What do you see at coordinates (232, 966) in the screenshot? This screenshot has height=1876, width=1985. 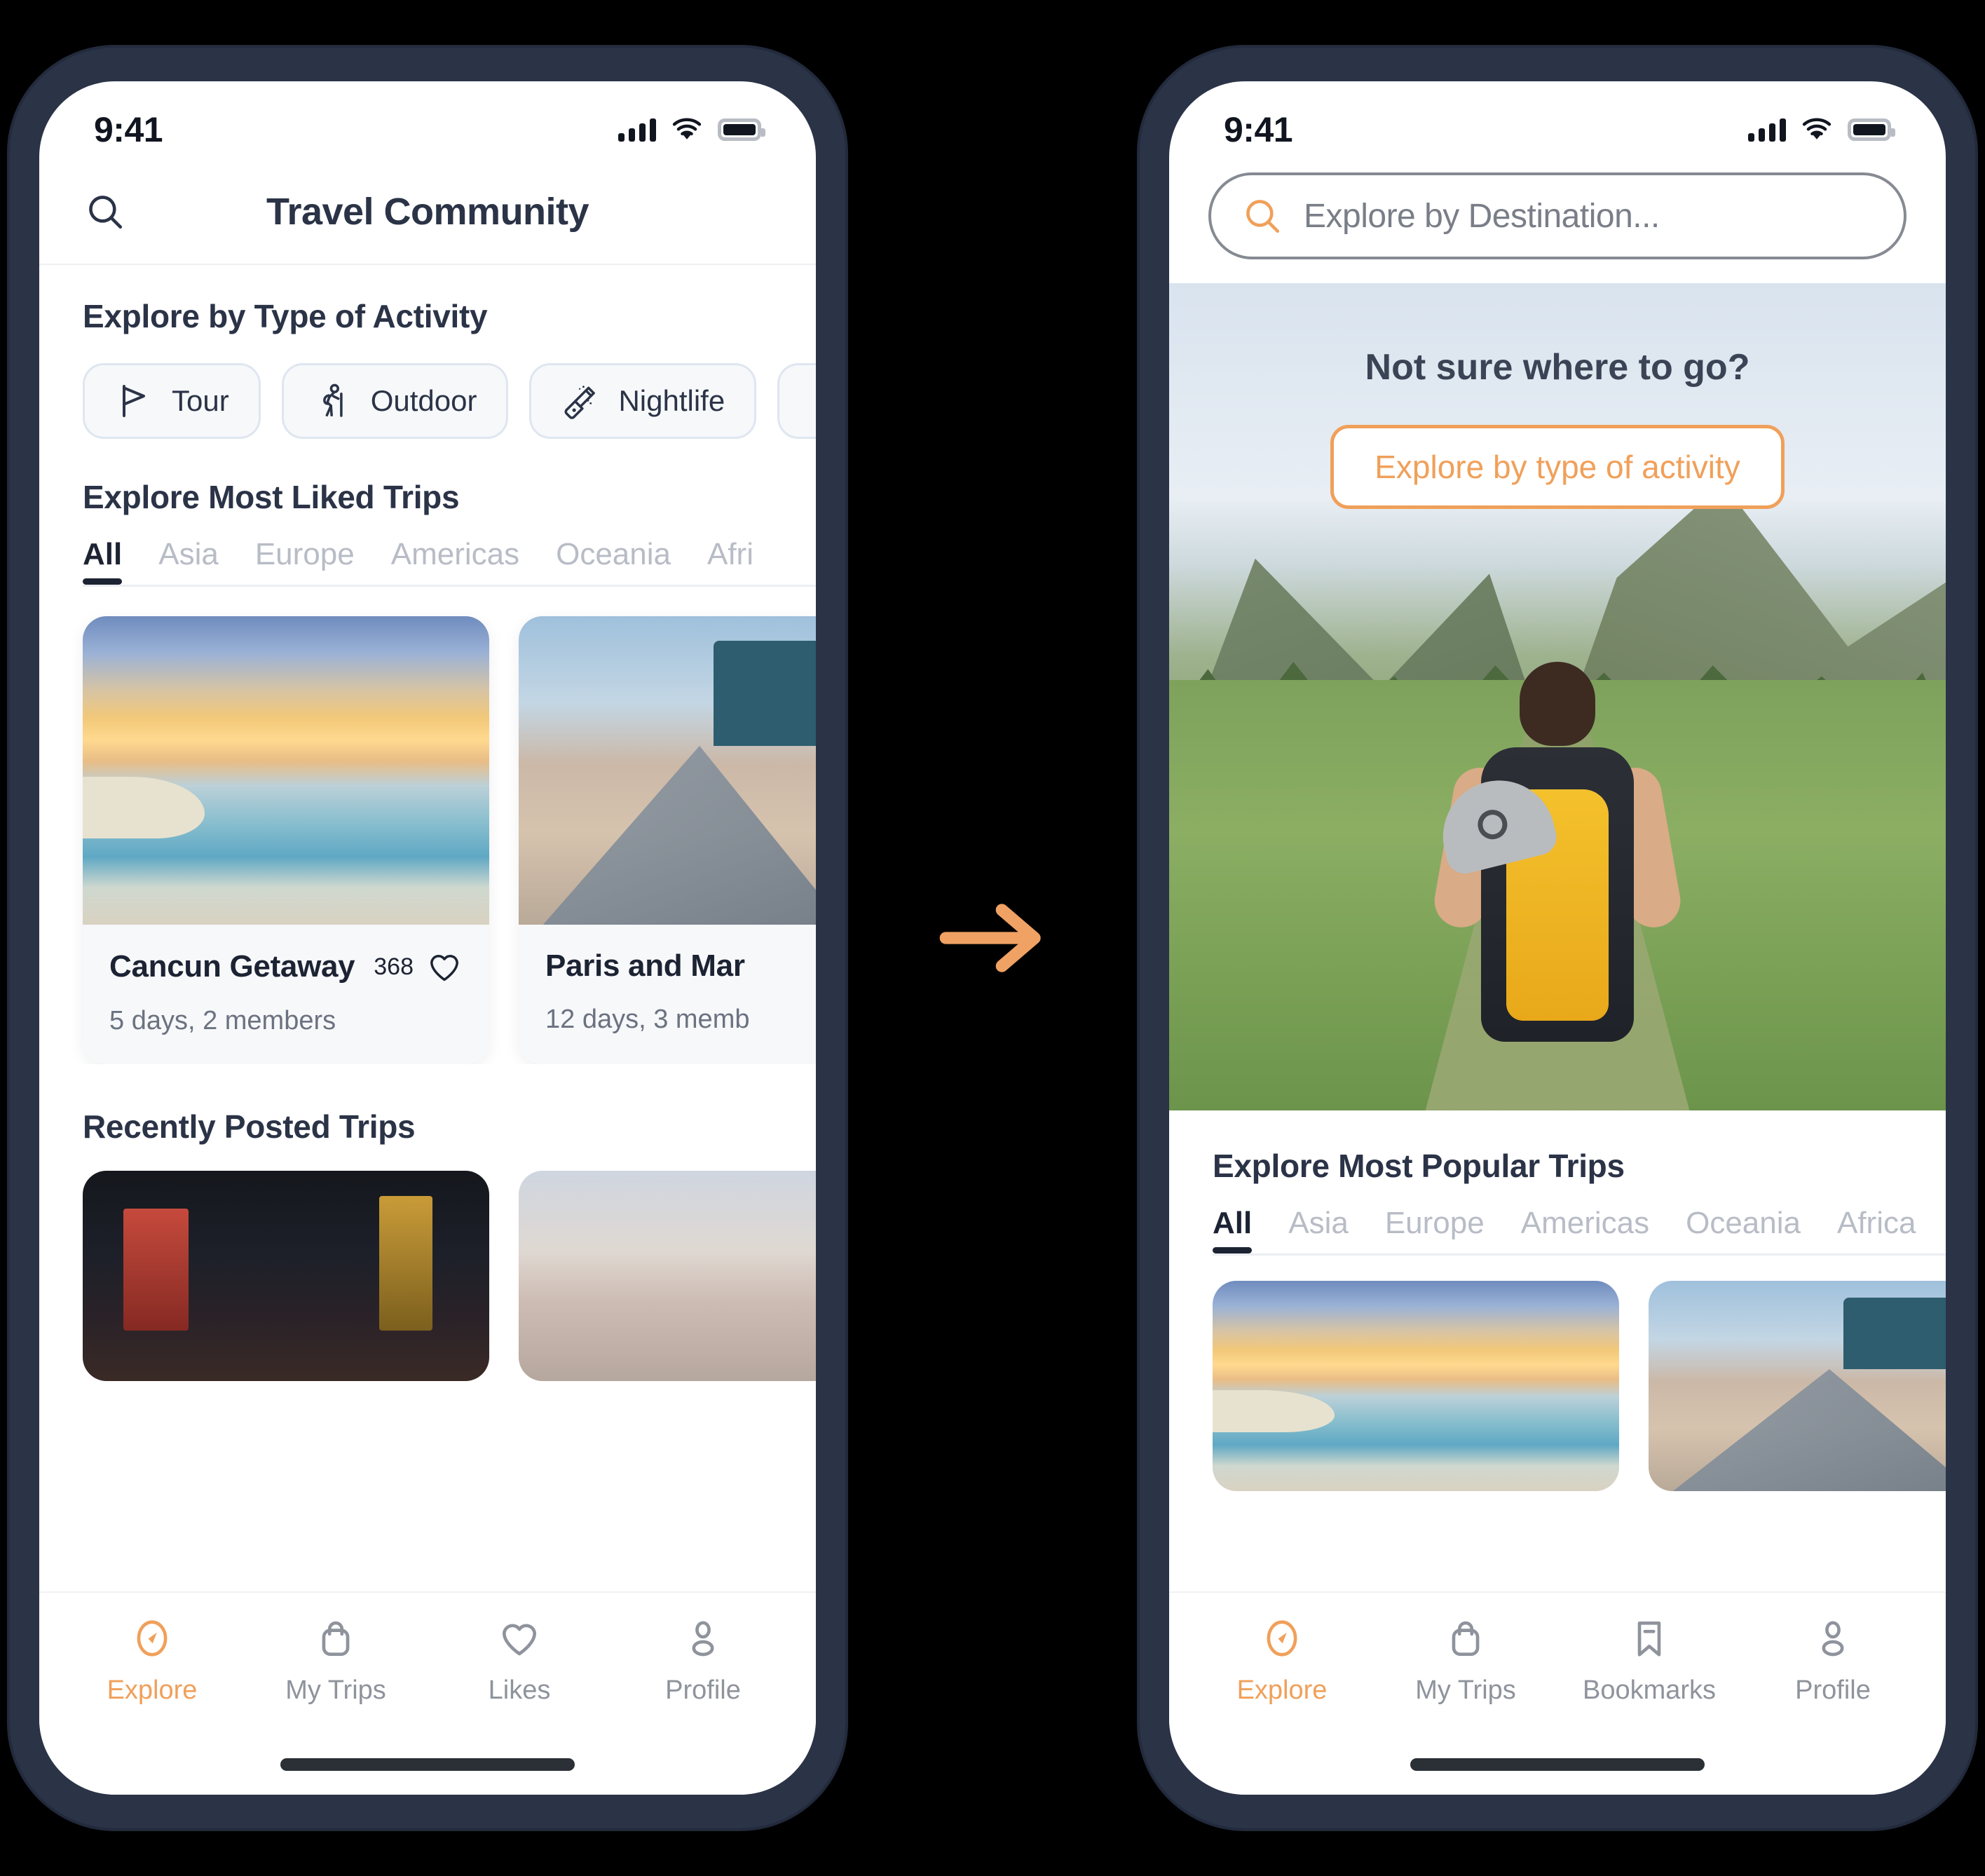 I see `trip-card-title: Cancun Getaway` at bounding box center [232, 966].